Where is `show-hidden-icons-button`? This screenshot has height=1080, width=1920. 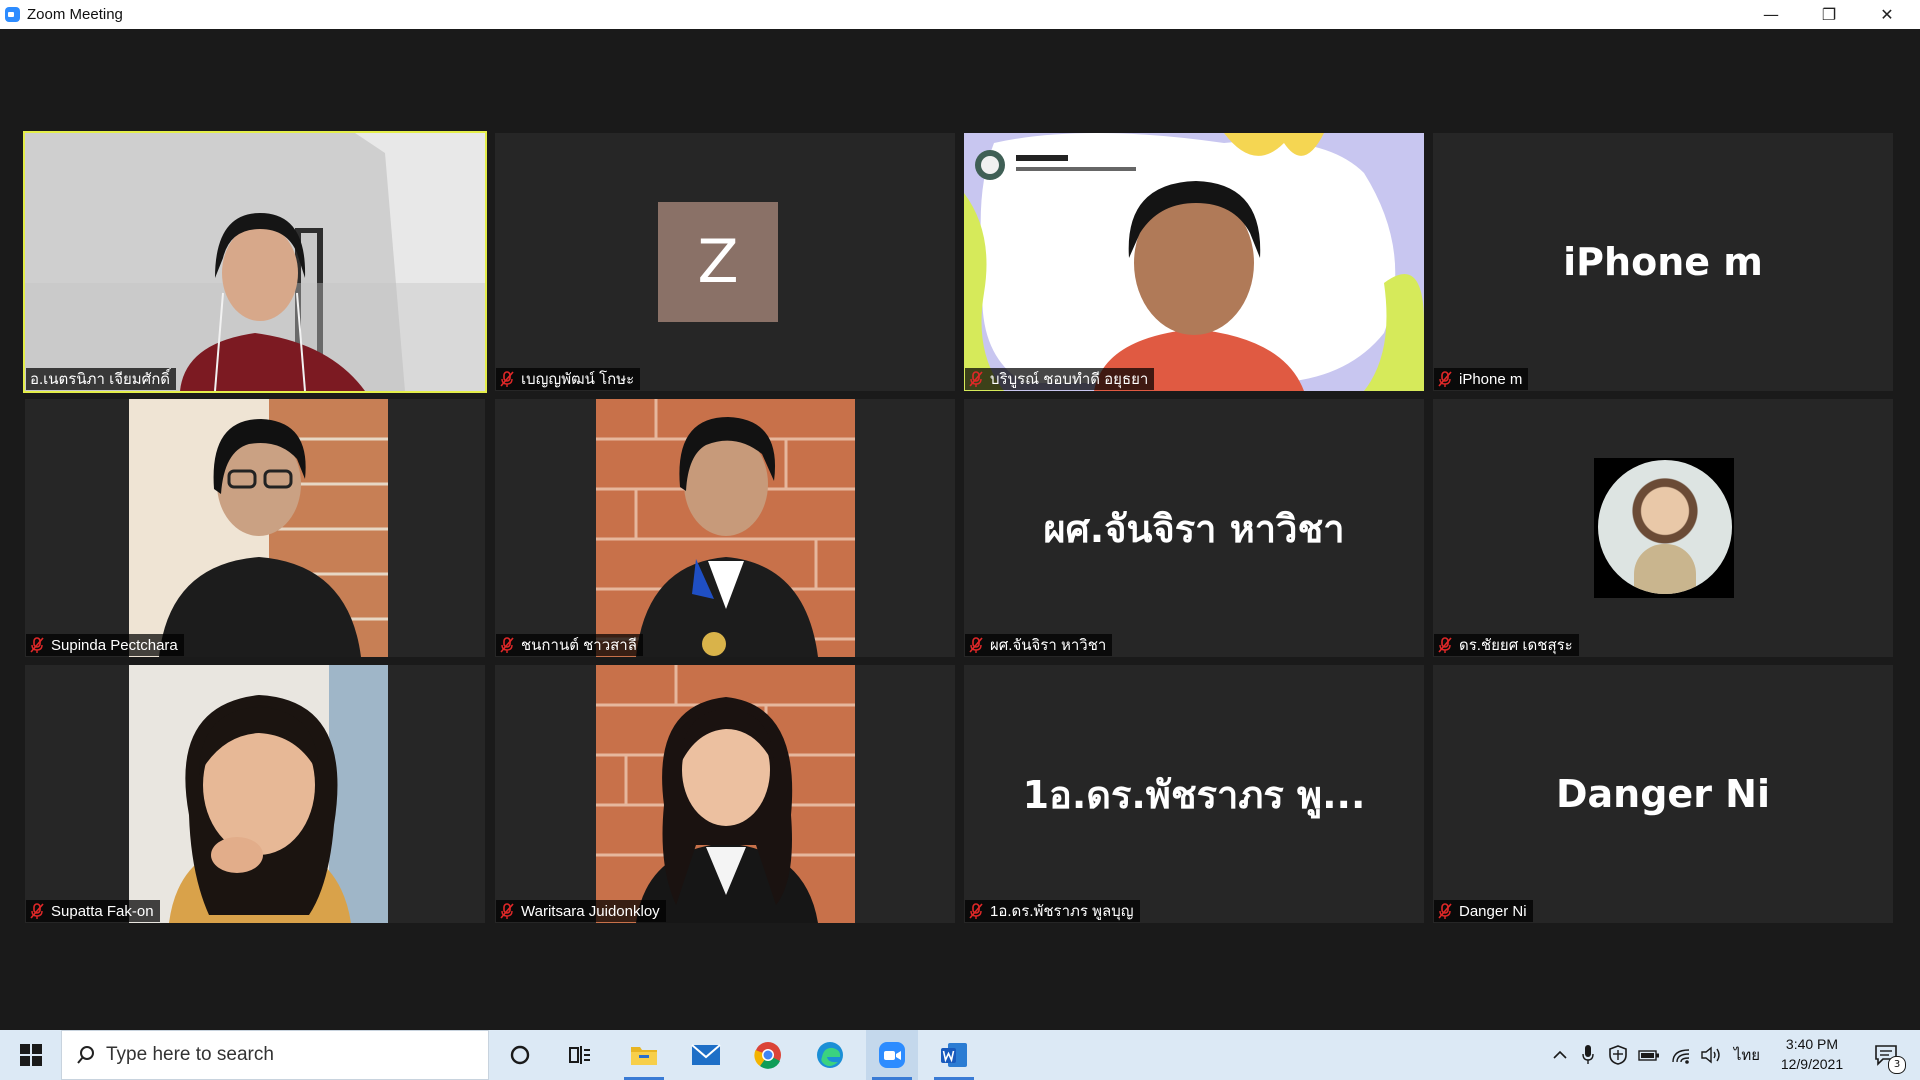
show-hidden-icons-button is located at coordinates (1560, 1055).